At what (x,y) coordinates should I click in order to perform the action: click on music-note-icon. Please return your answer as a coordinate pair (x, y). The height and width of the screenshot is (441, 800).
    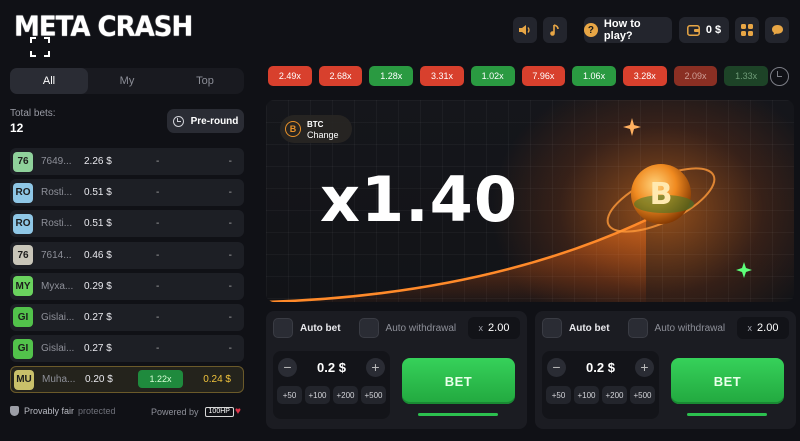
    Looking at the image, I should click on (554, 29).